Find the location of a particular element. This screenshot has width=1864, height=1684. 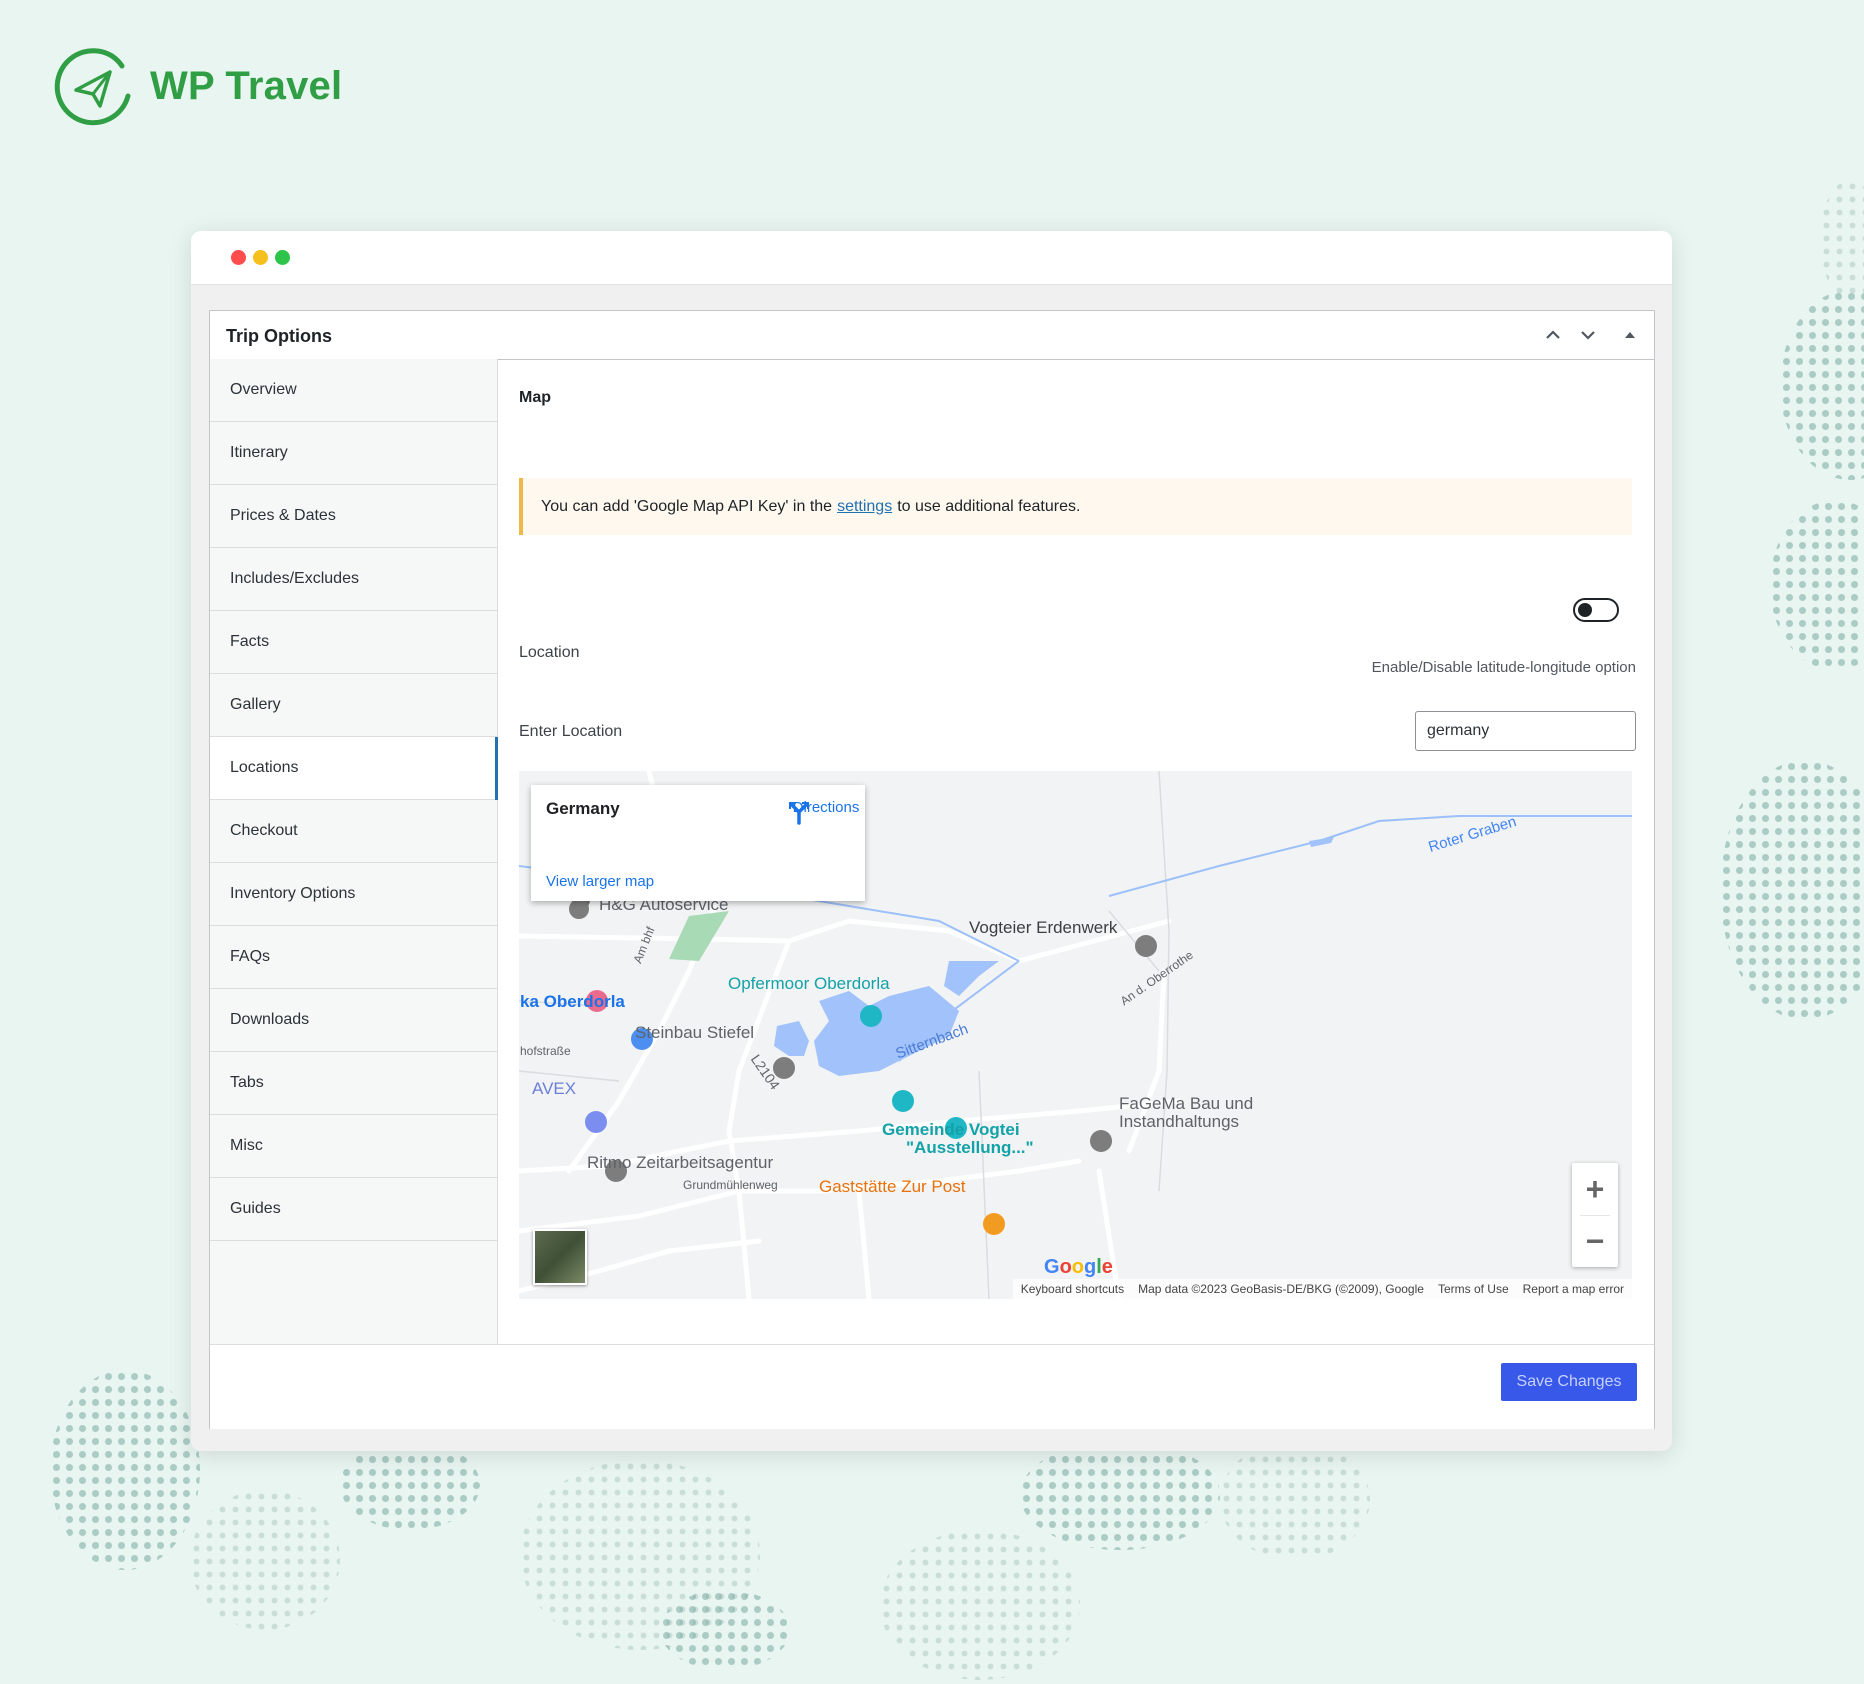

tab-downloads: Downloads is located at coordinates (353, 1020).